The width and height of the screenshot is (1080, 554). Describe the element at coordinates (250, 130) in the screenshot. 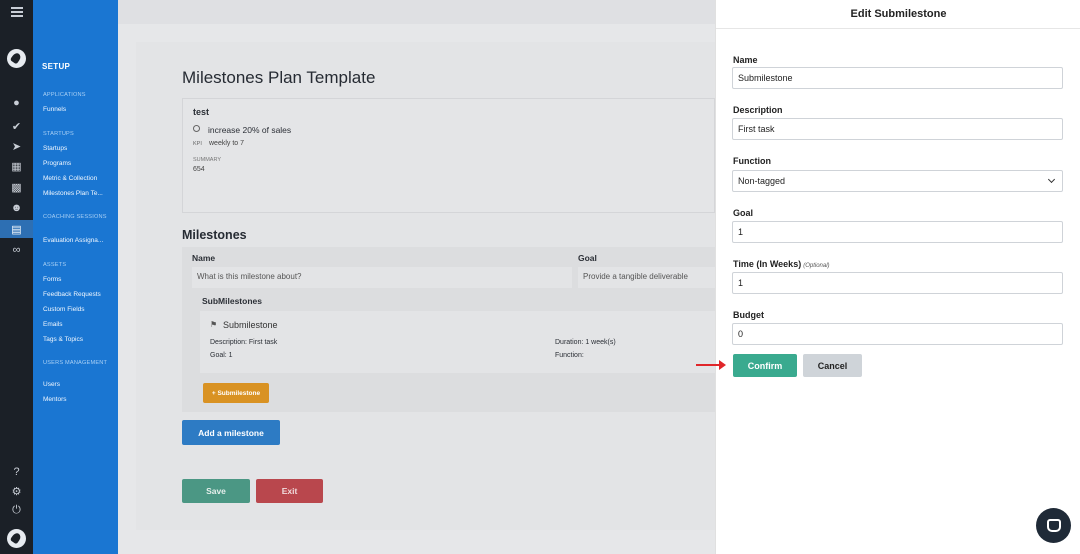

I see `plan-goal: increase 20% of sales` at that location.